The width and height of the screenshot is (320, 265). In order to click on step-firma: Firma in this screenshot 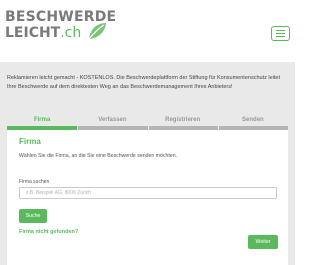, I will do `click(42, 122)`.